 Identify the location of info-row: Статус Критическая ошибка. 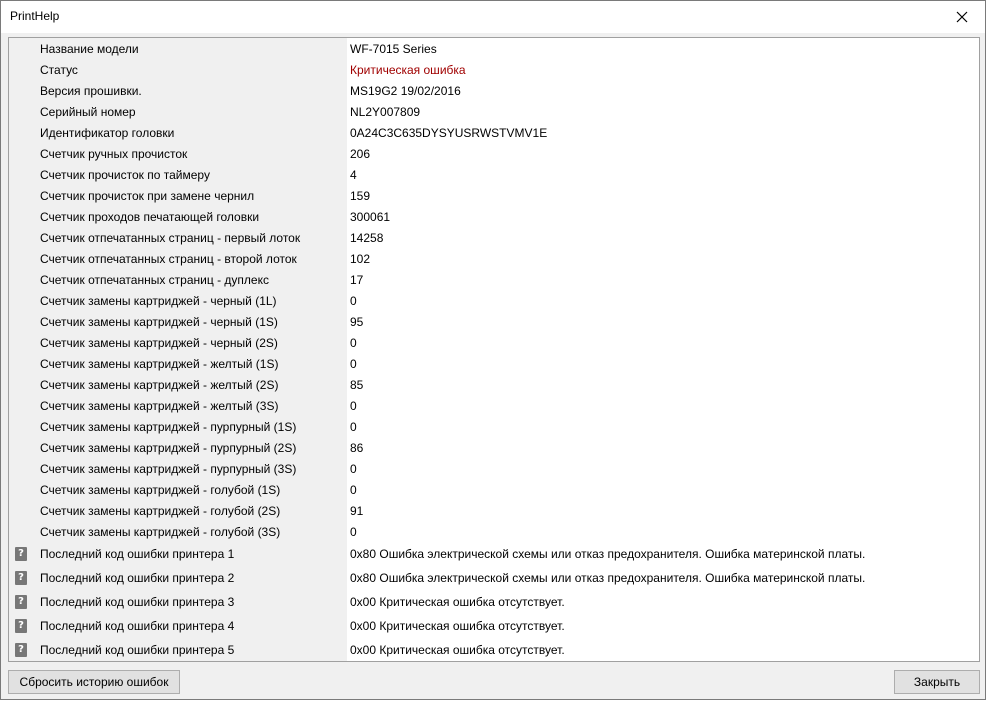
(494, 69).